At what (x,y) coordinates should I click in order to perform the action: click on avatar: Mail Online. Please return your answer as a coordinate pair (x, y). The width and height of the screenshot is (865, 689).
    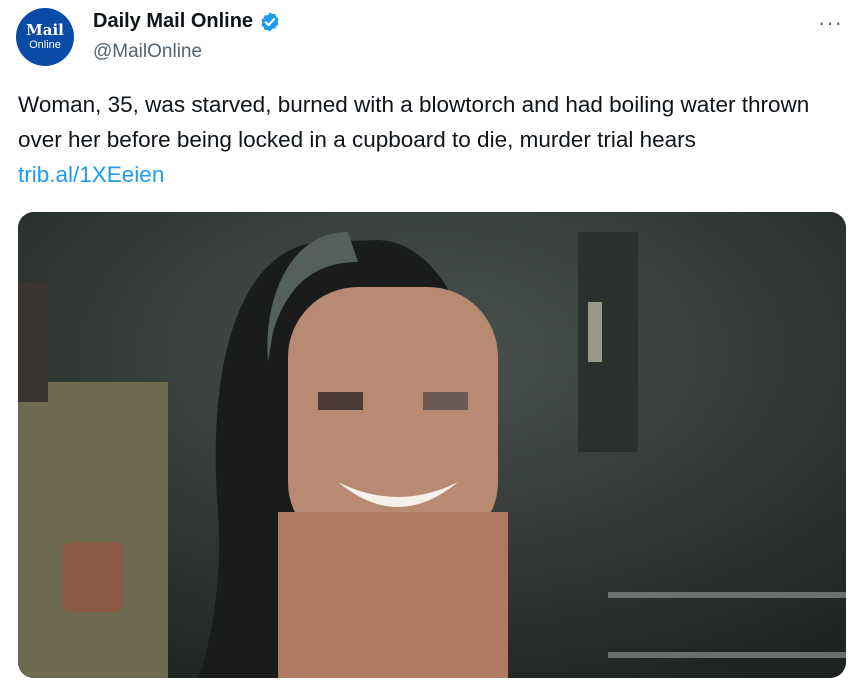
    Looking at the image, I should click on (45, 37).